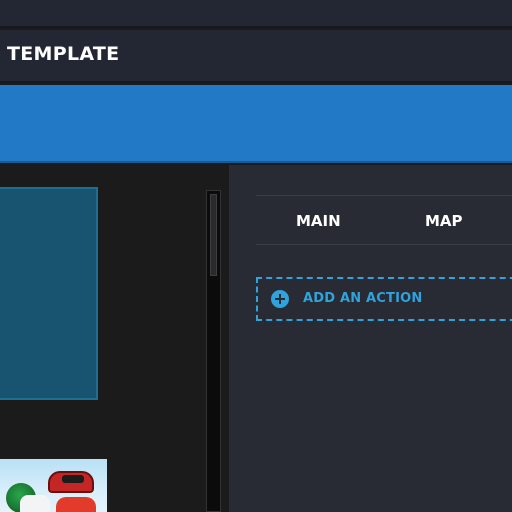 The image size is (512, 512). What do you see at coordinates (384, 220) in the screenshot?
I see `tab-bar: MAIN MAP` at bounding box center [384, 220].